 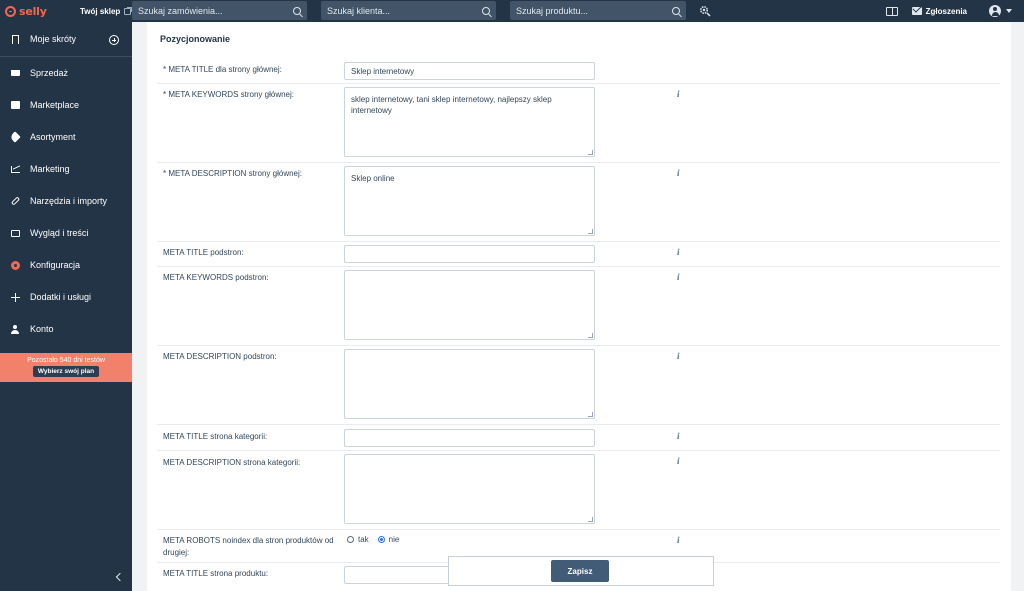 I want to click on meta-title-category-input, so click(x=469, y=438).